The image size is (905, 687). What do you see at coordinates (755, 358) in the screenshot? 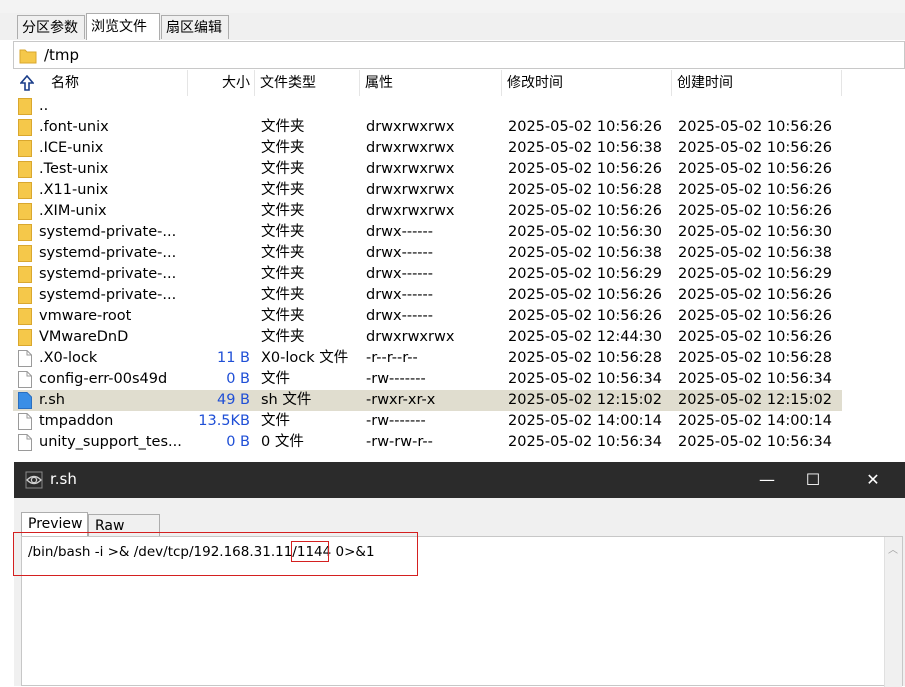
I see `file-ctime: 2025-05-02 10:56:28` at bounding box center [755, 358].